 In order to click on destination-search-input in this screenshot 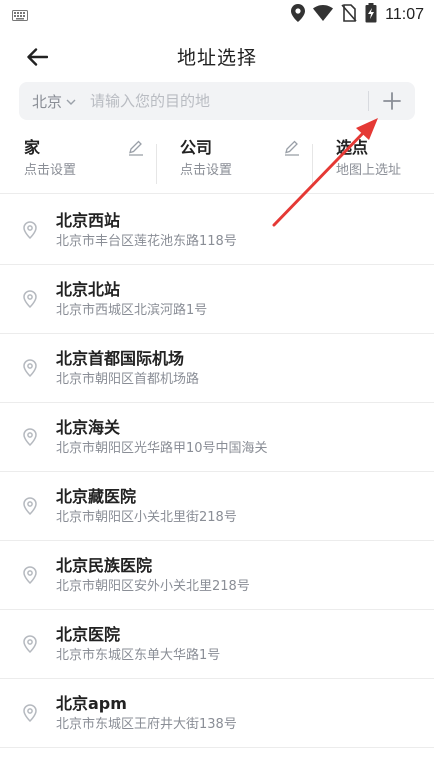, I will do `click(229, 101)`.